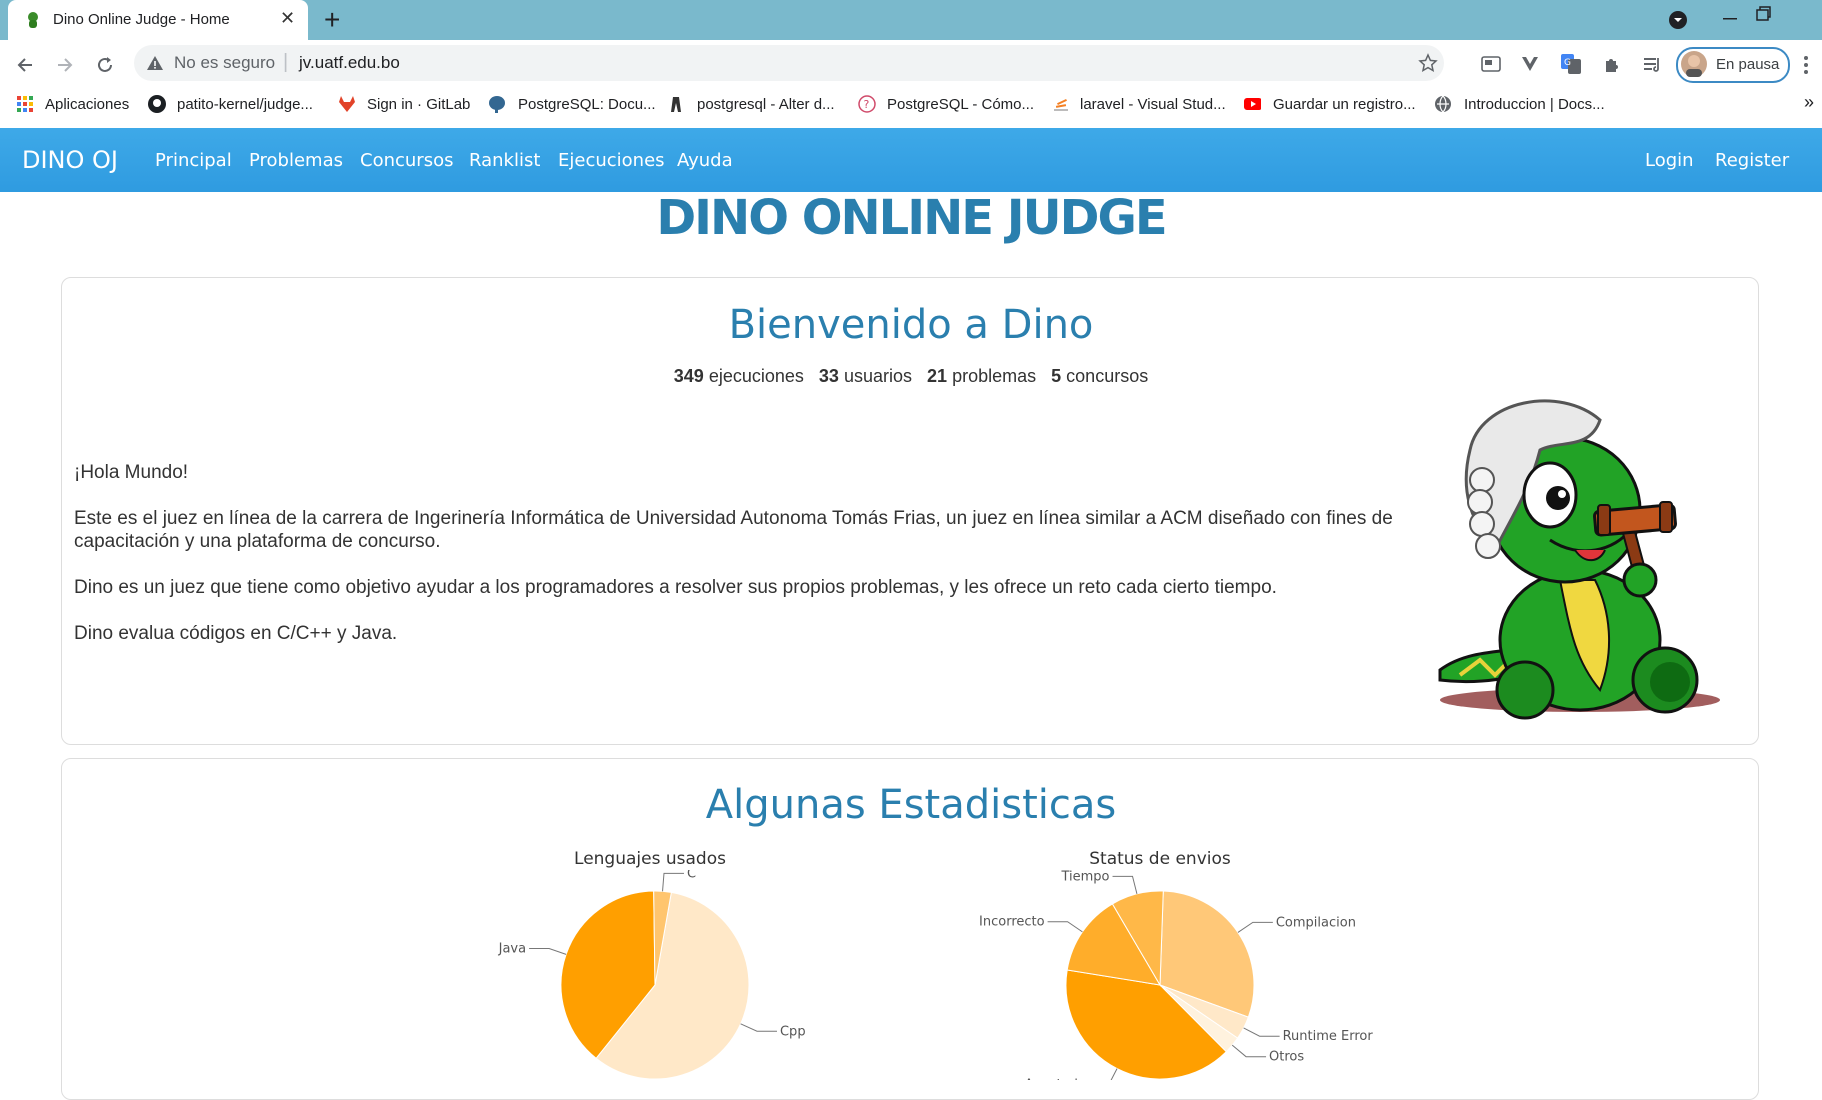 The width and height of the screenshot is (1822, 1100). Describe the element at coordinates (155, 63) in the screenshot. I see `warning-icon` at that location.